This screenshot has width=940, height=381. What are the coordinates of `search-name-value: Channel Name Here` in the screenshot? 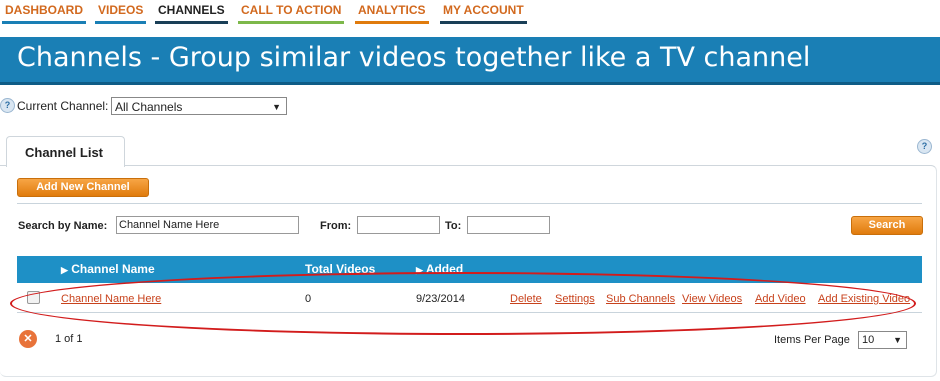 It's located at (169, 225).